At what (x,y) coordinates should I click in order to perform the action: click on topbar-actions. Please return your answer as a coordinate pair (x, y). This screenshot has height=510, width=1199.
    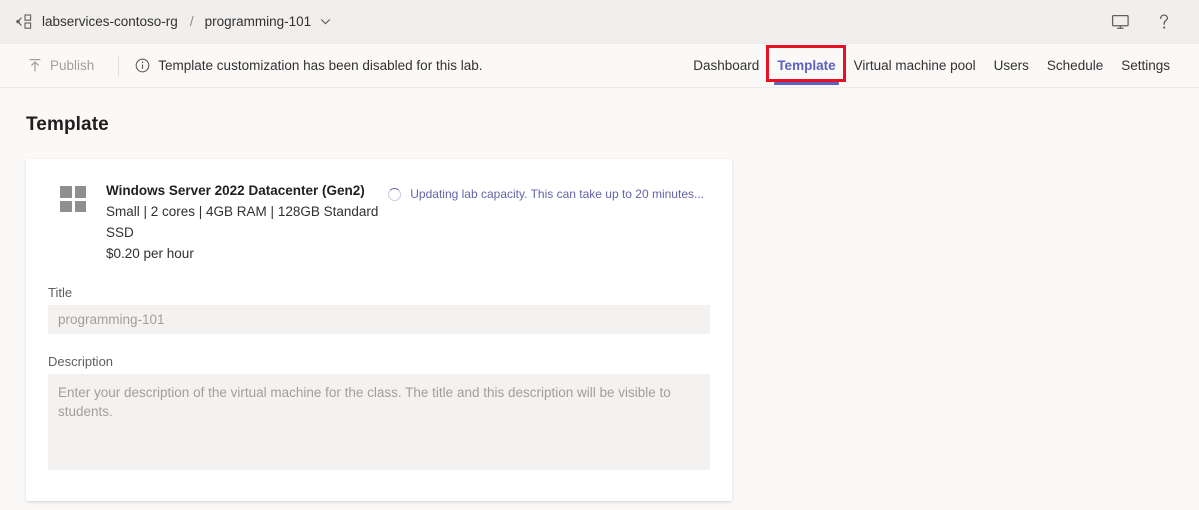
    Looking at the image, I should click on (1147, 22).